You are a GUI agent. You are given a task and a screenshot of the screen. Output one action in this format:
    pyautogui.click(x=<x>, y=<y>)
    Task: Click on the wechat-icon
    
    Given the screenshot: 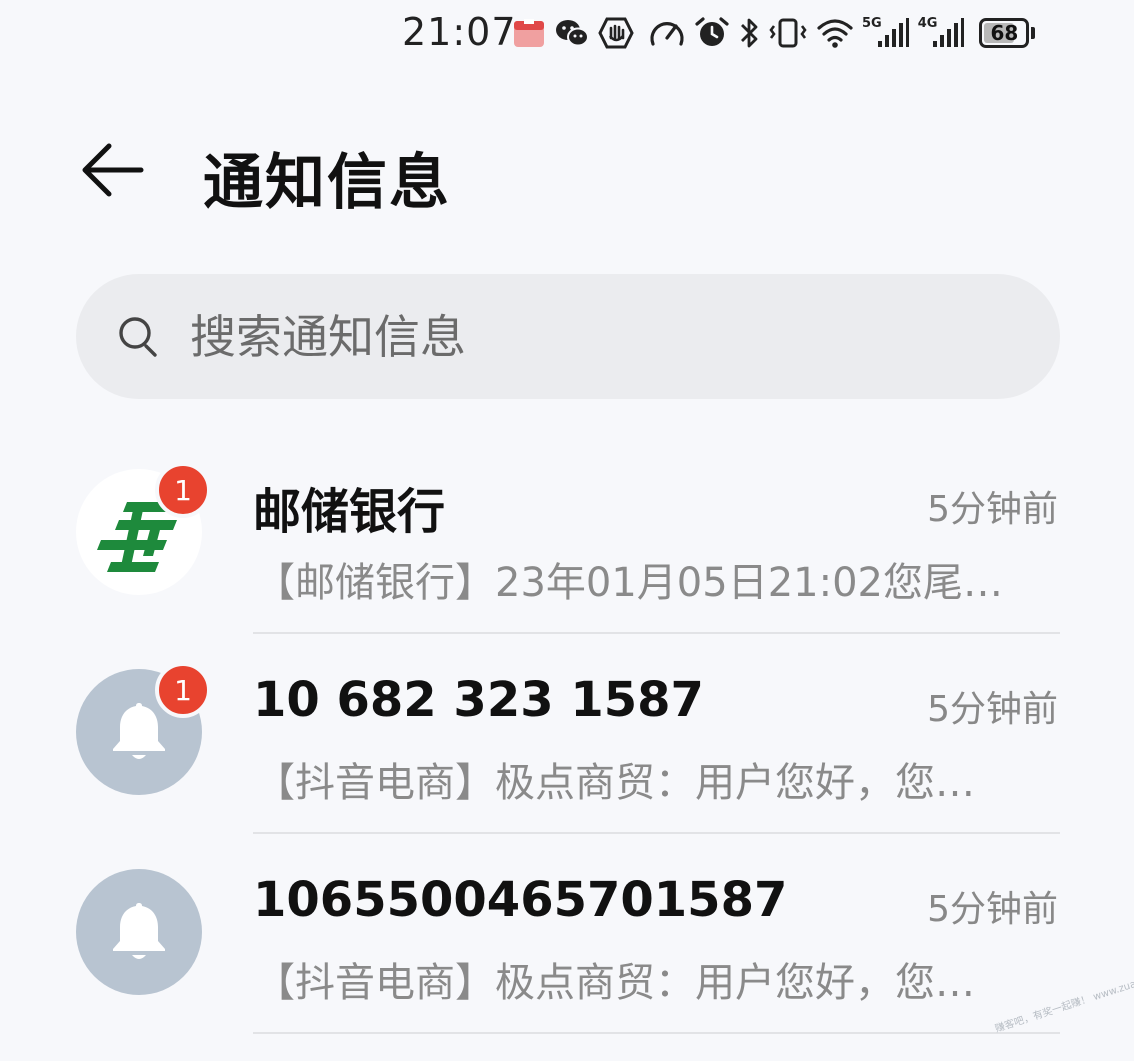 What is the action you would take?
    pyautogui.click(x=572, y=33)
    